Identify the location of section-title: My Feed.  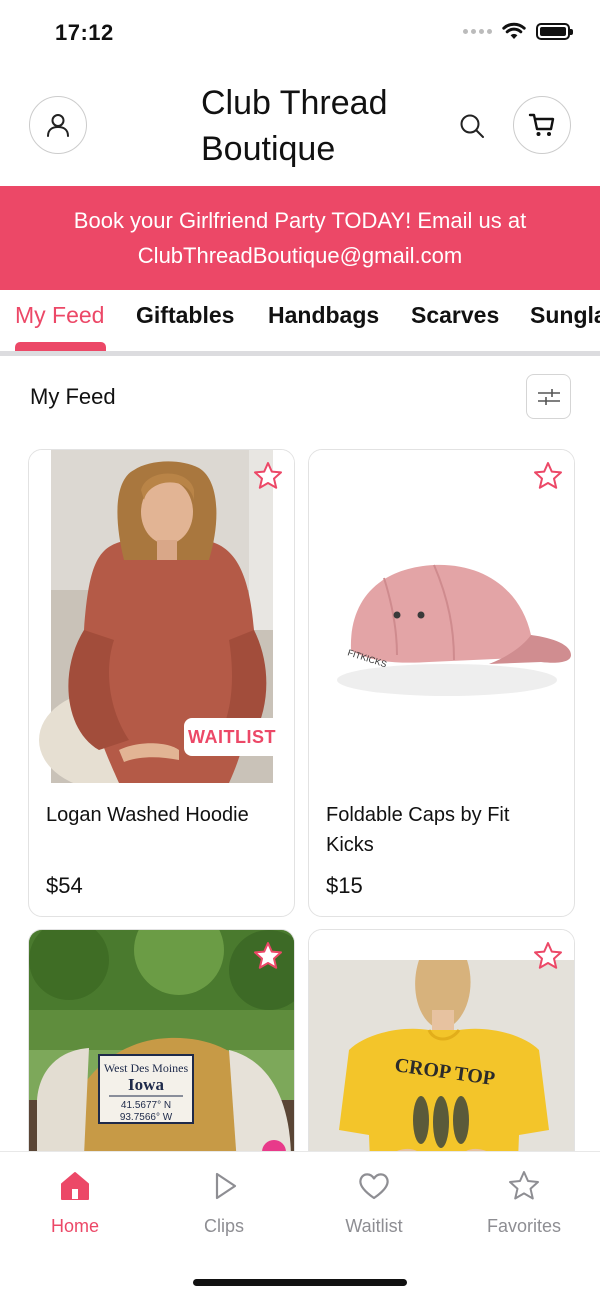
(73, 396).